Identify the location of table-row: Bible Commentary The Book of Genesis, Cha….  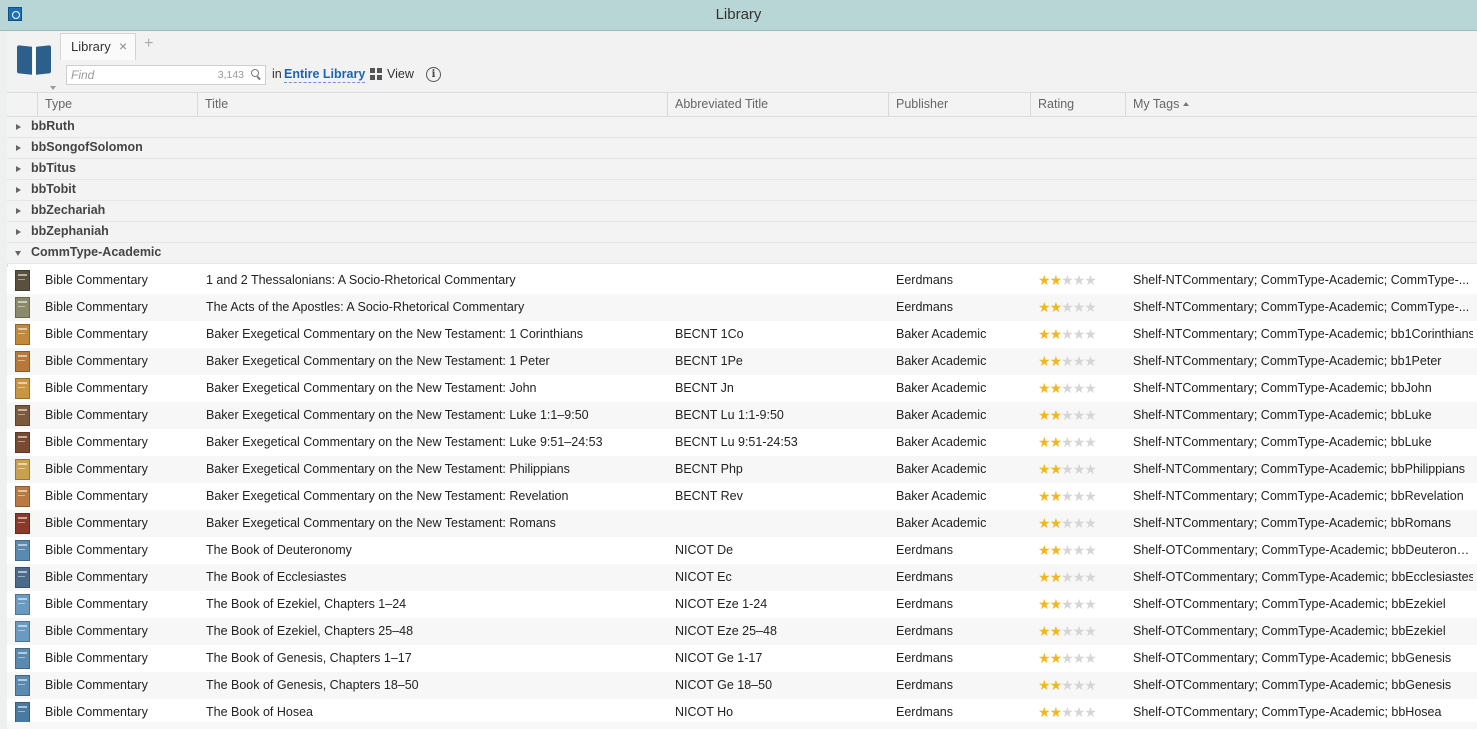
(742, 685).